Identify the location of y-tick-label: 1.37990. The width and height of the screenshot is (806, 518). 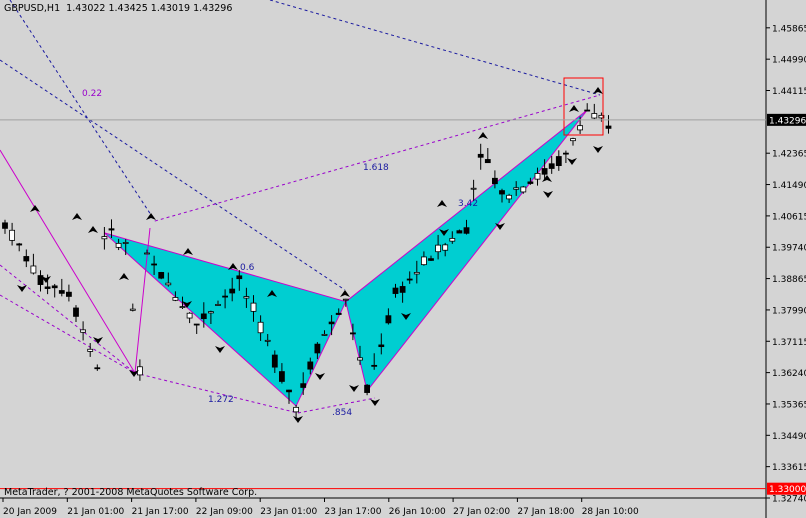
(789, 311).